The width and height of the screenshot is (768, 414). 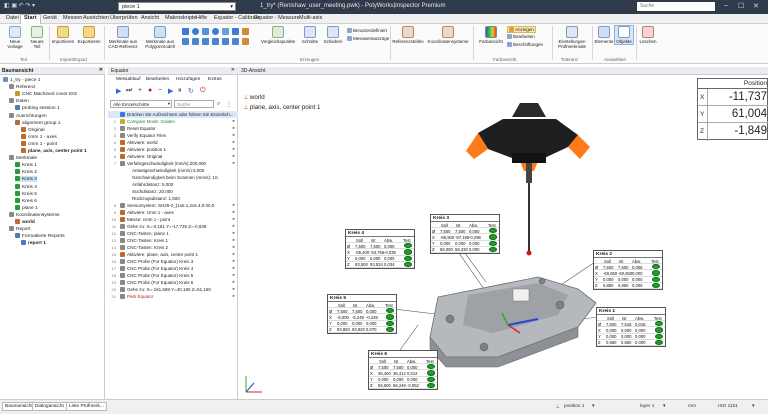 What do you see at coordinates (173, 282) in the screenshot?
I see `step-row: 19 CNC Probe (For Equator) Kreis 6 ▸` at bounding box center [173, 282].